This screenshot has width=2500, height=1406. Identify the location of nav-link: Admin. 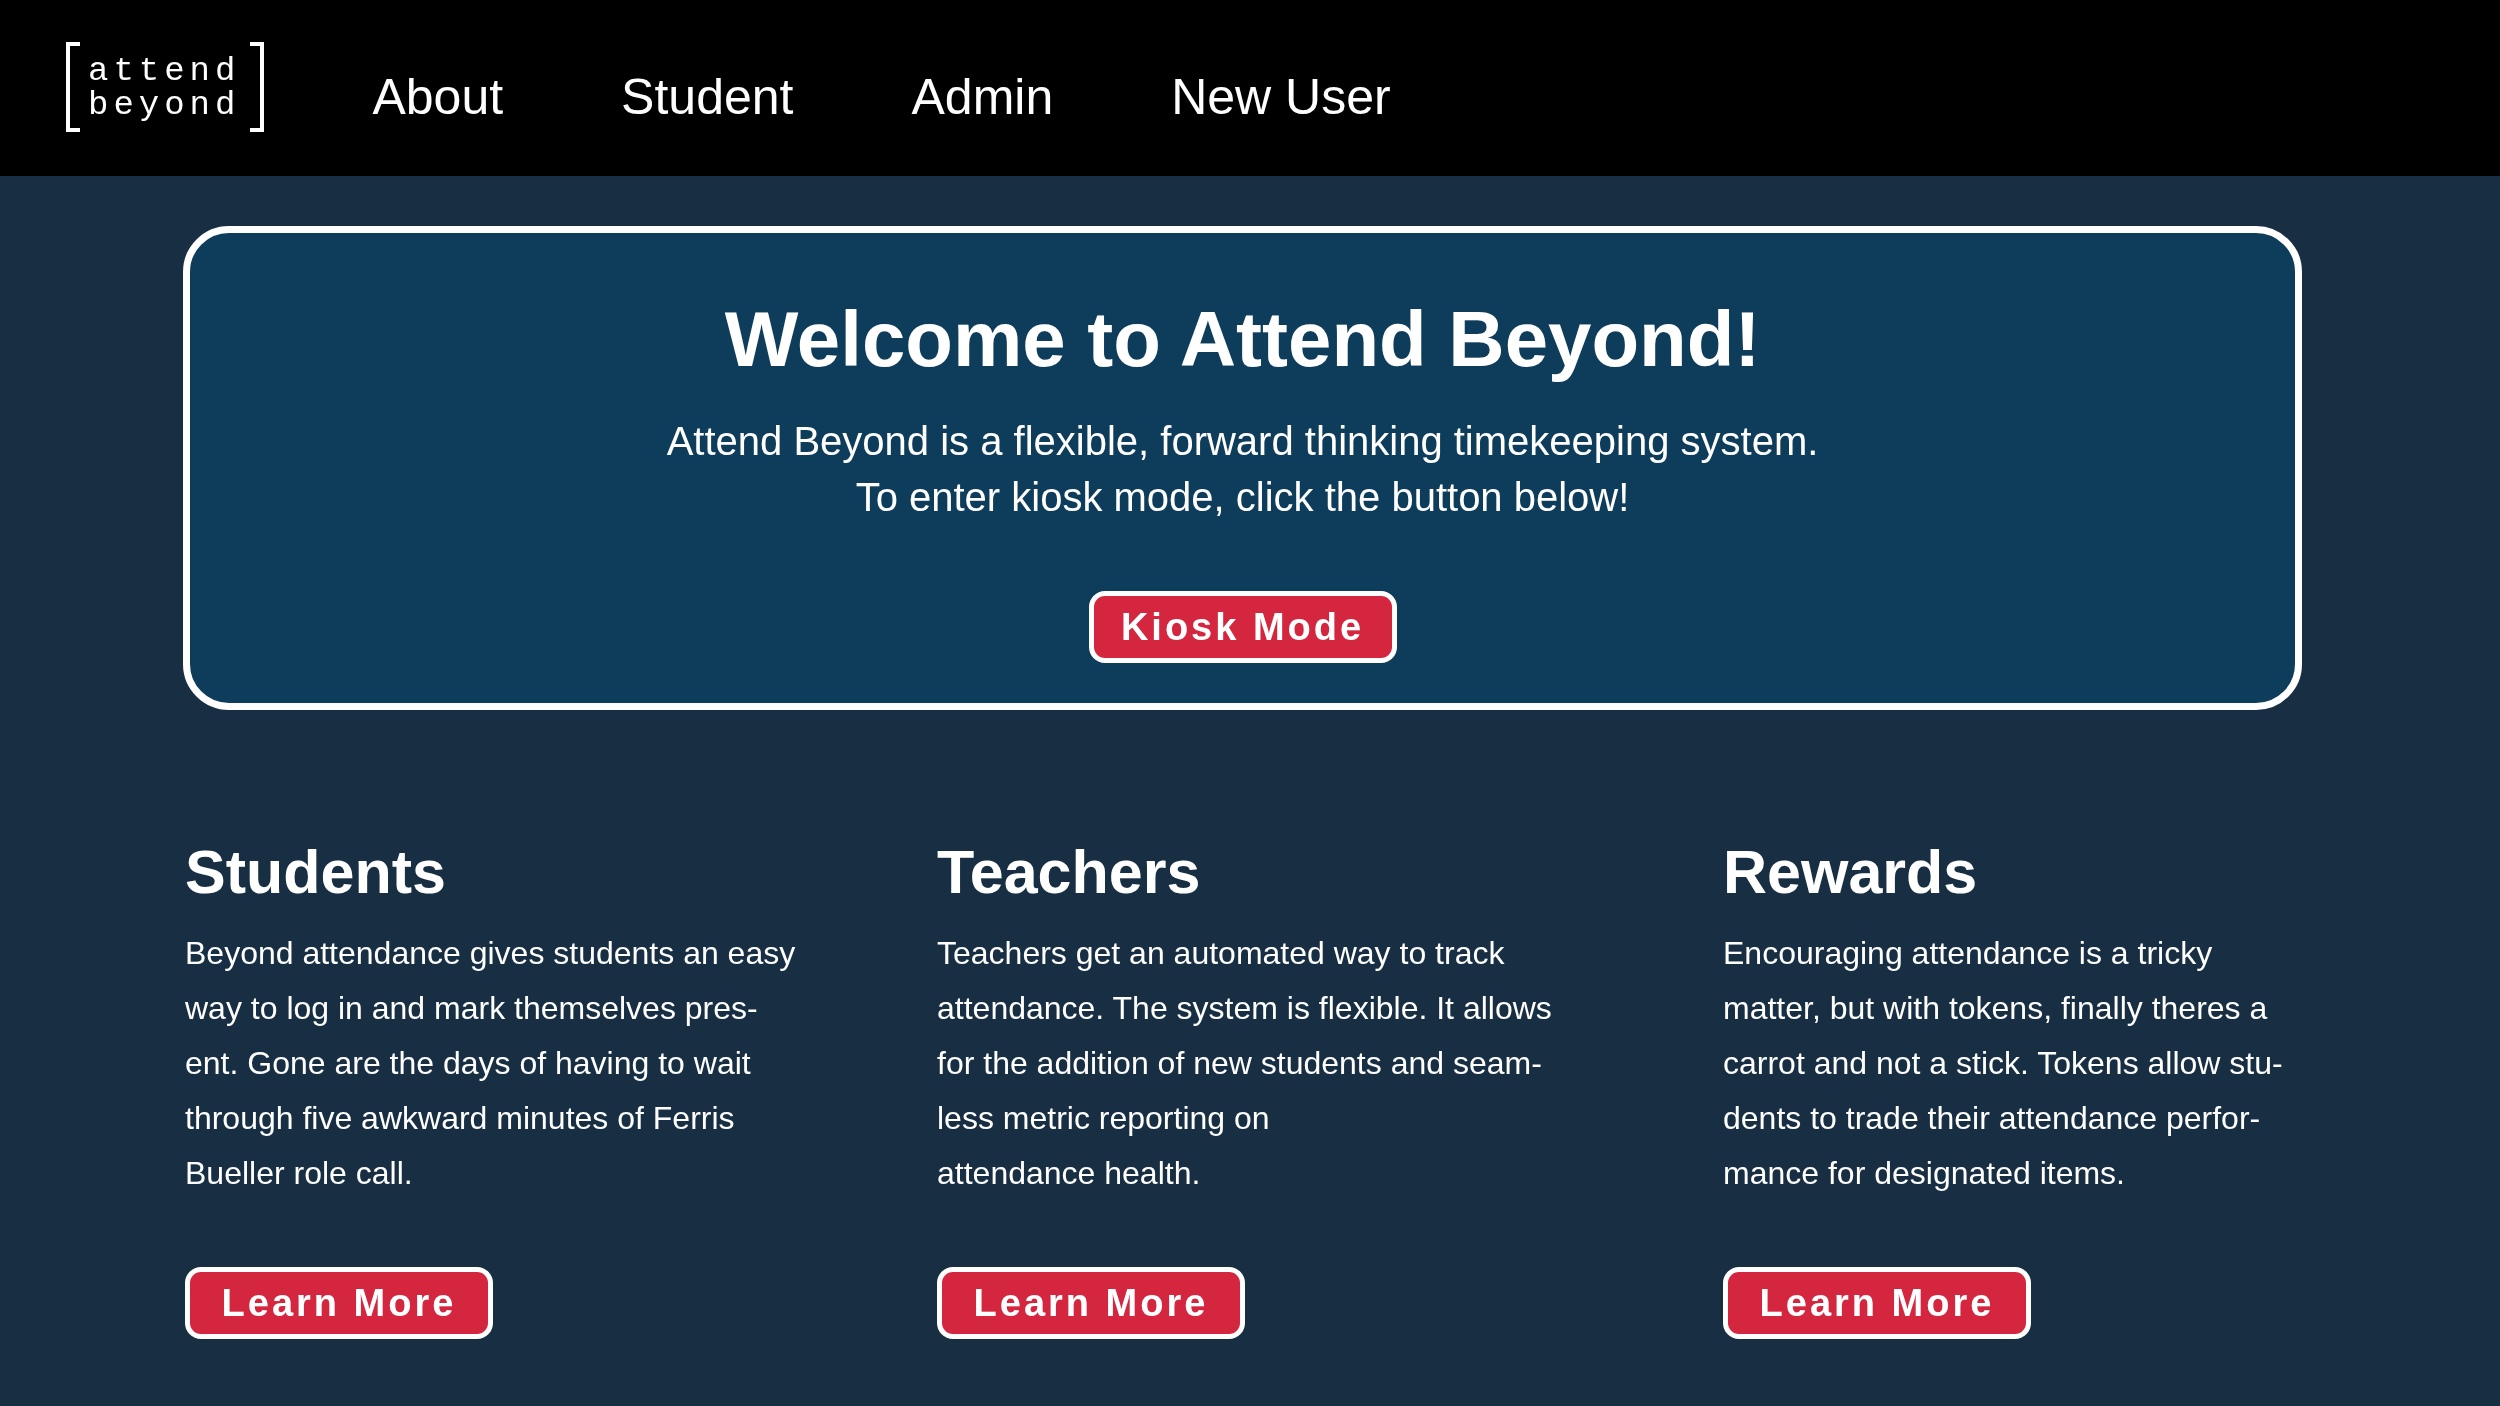
(982, 97).